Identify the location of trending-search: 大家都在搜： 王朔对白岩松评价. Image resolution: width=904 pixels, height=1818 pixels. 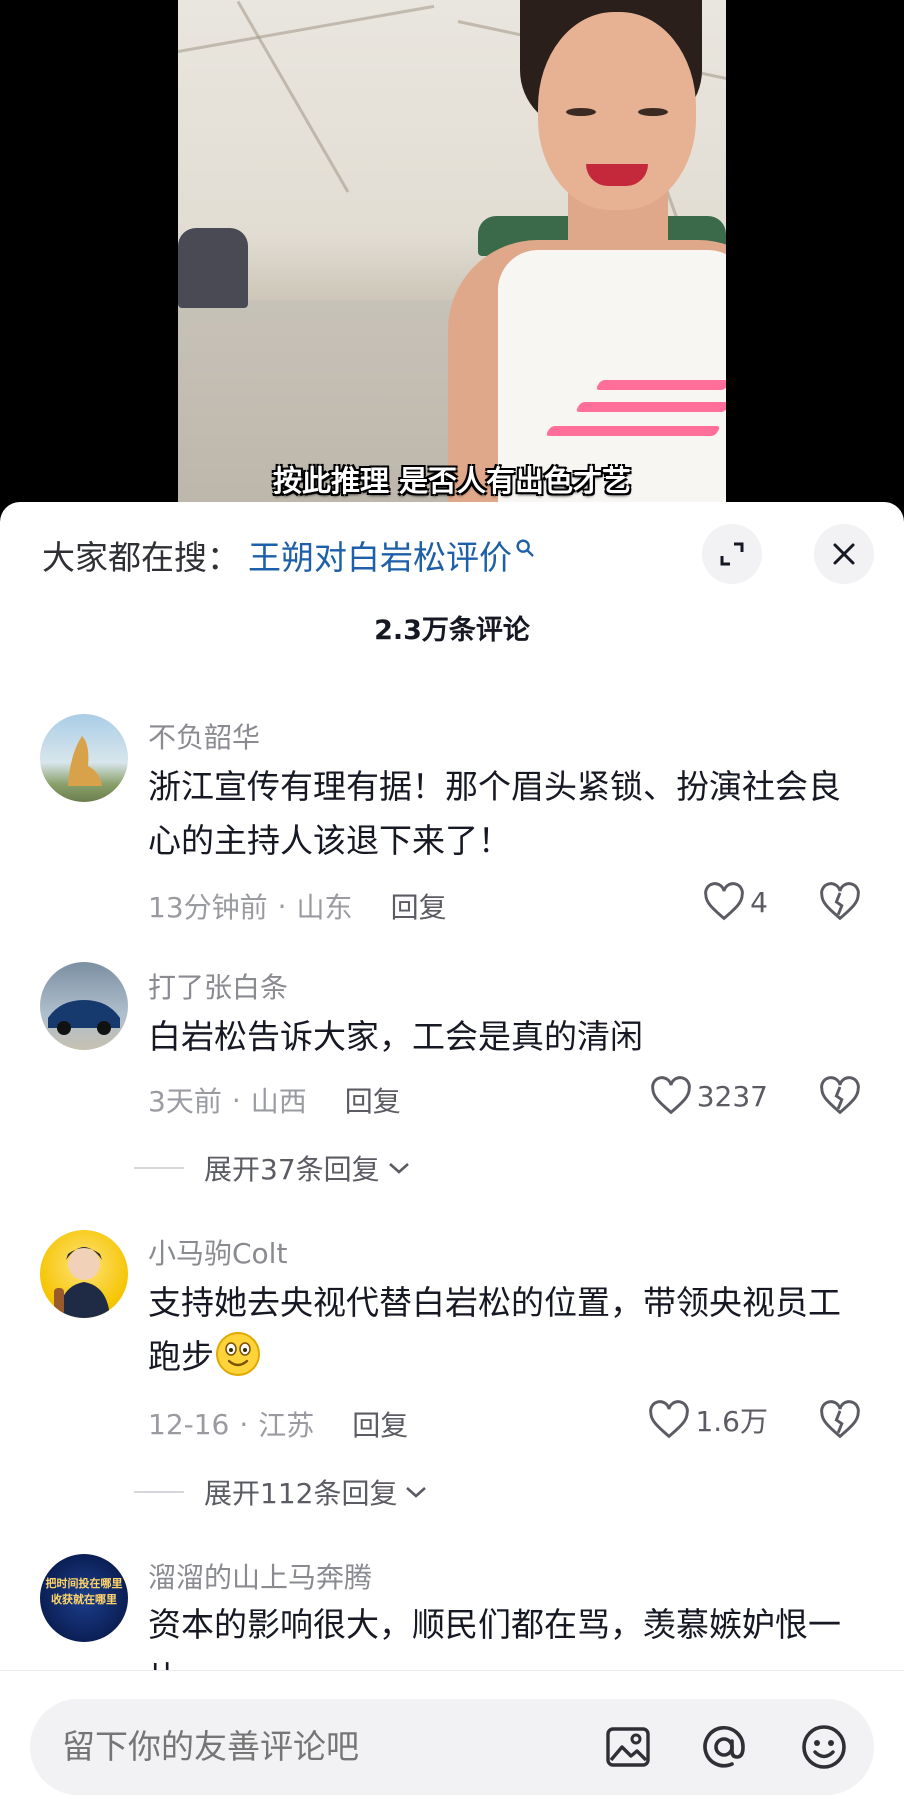
(289, 555).